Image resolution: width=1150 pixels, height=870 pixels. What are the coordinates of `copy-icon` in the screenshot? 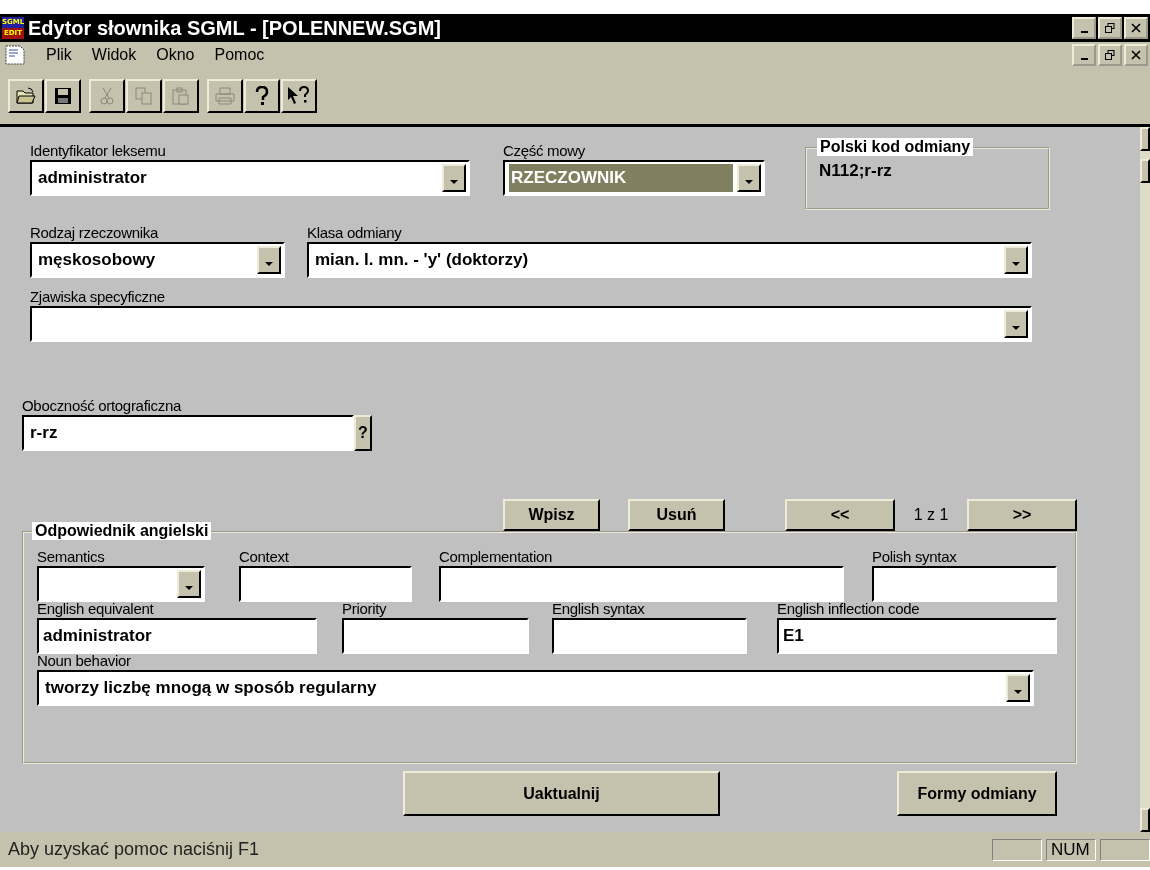 It's located at (144, 96).